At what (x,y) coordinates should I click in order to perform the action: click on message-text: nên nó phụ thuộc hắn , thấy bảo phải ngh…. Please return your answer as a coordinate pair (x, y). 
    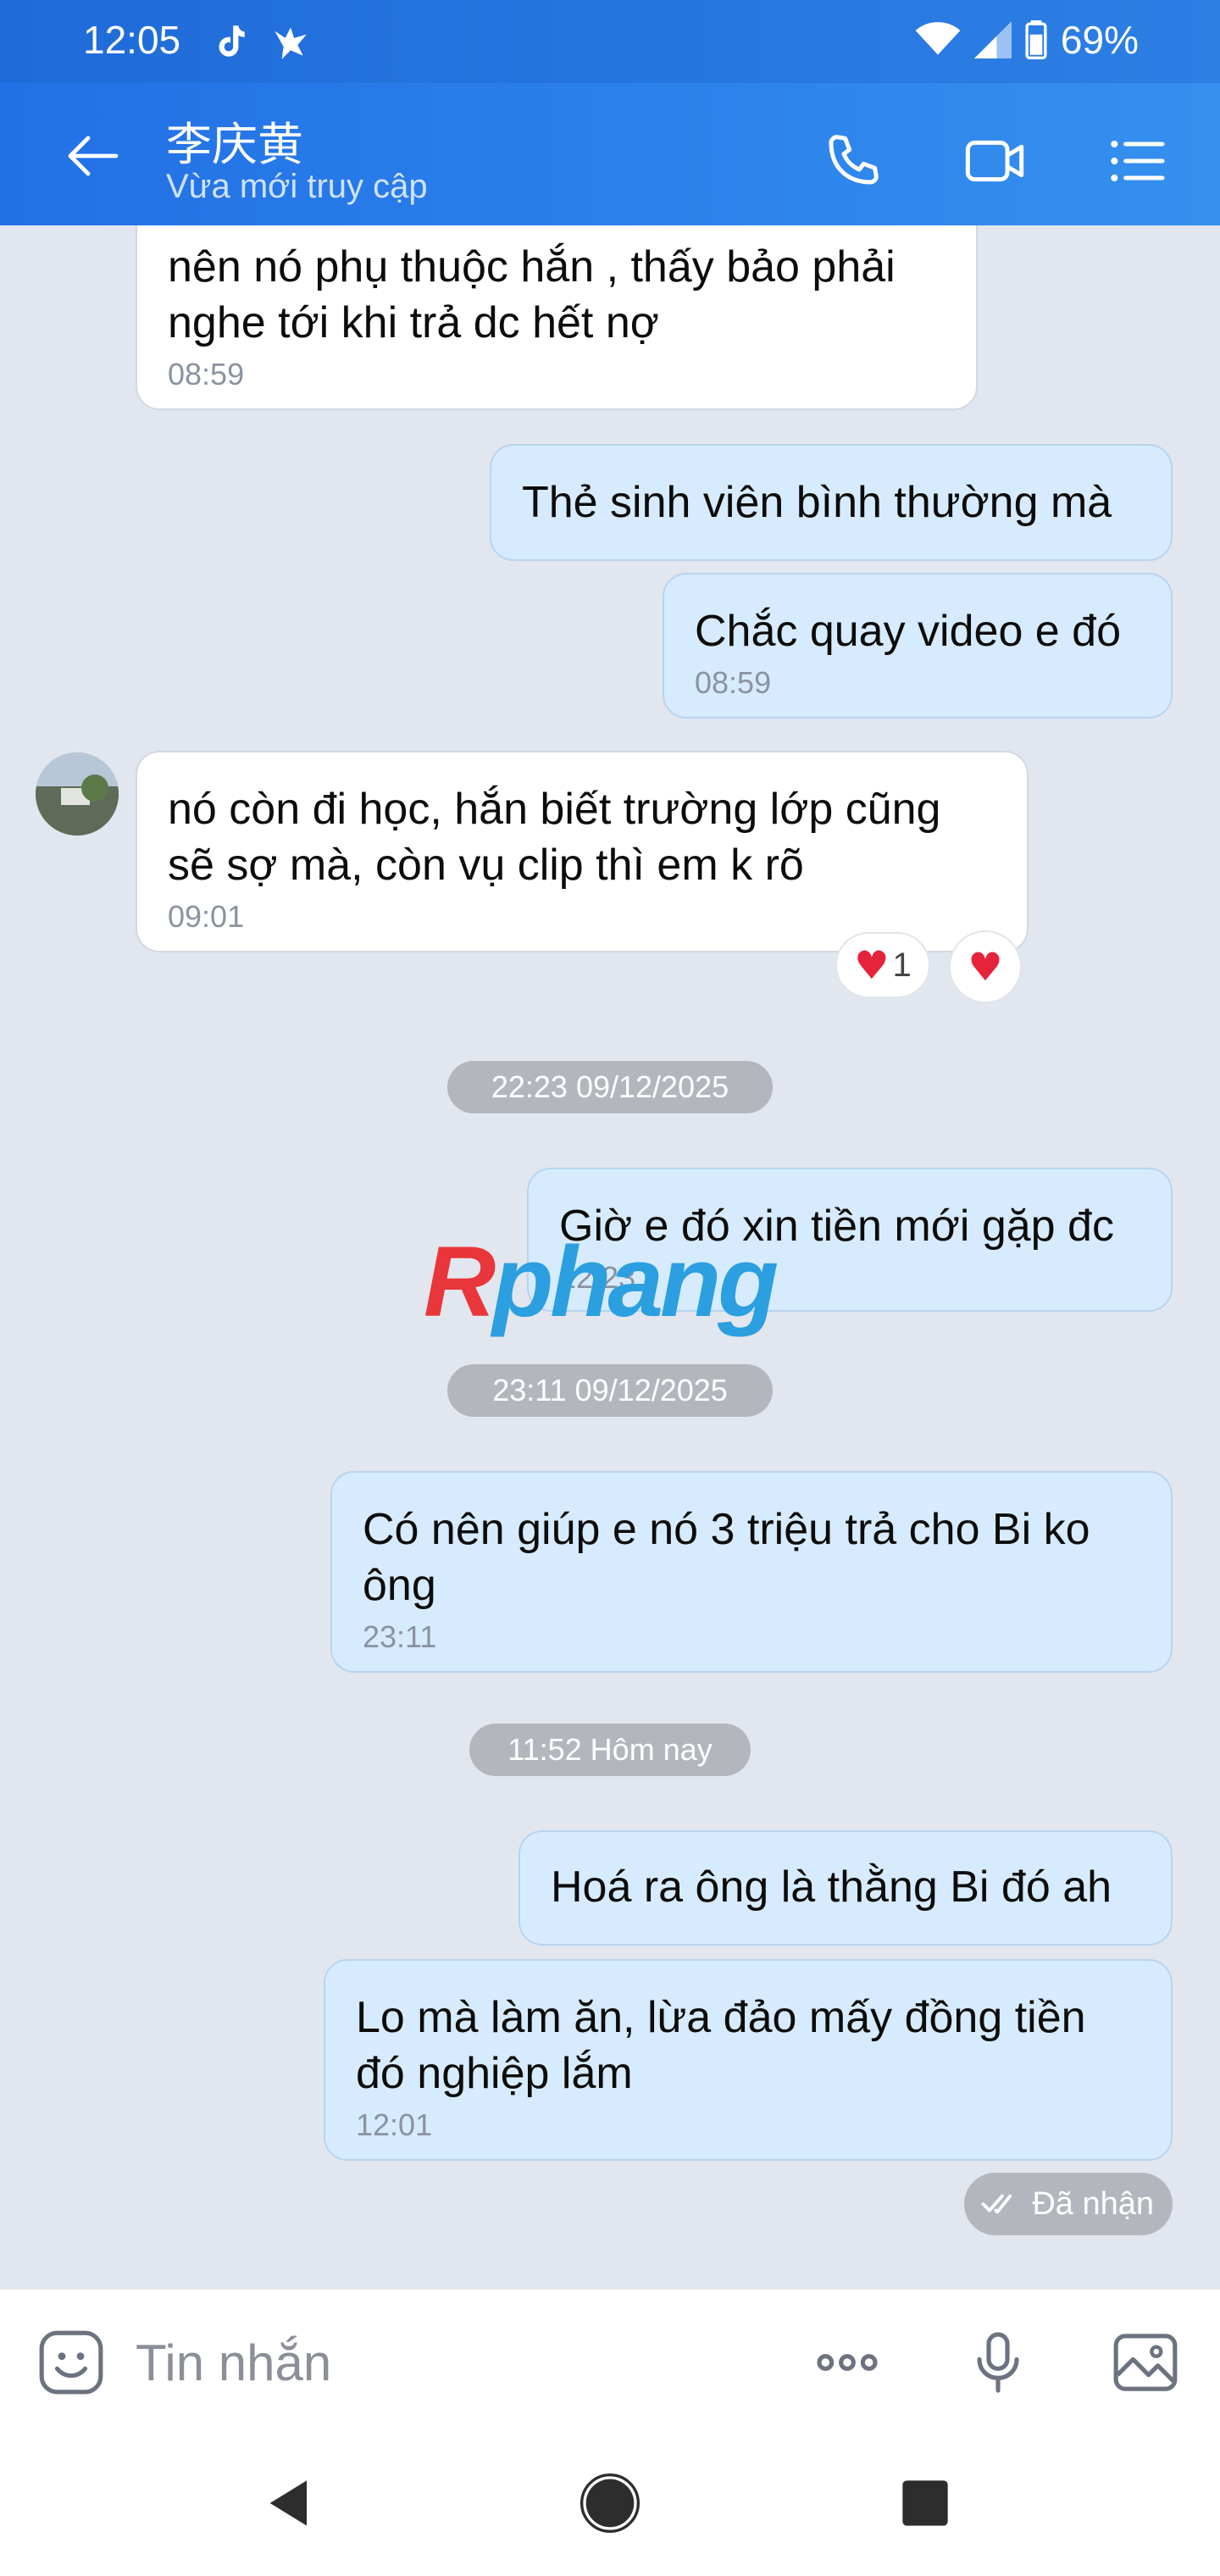
    Looking at the image, I should click on (532, 294).